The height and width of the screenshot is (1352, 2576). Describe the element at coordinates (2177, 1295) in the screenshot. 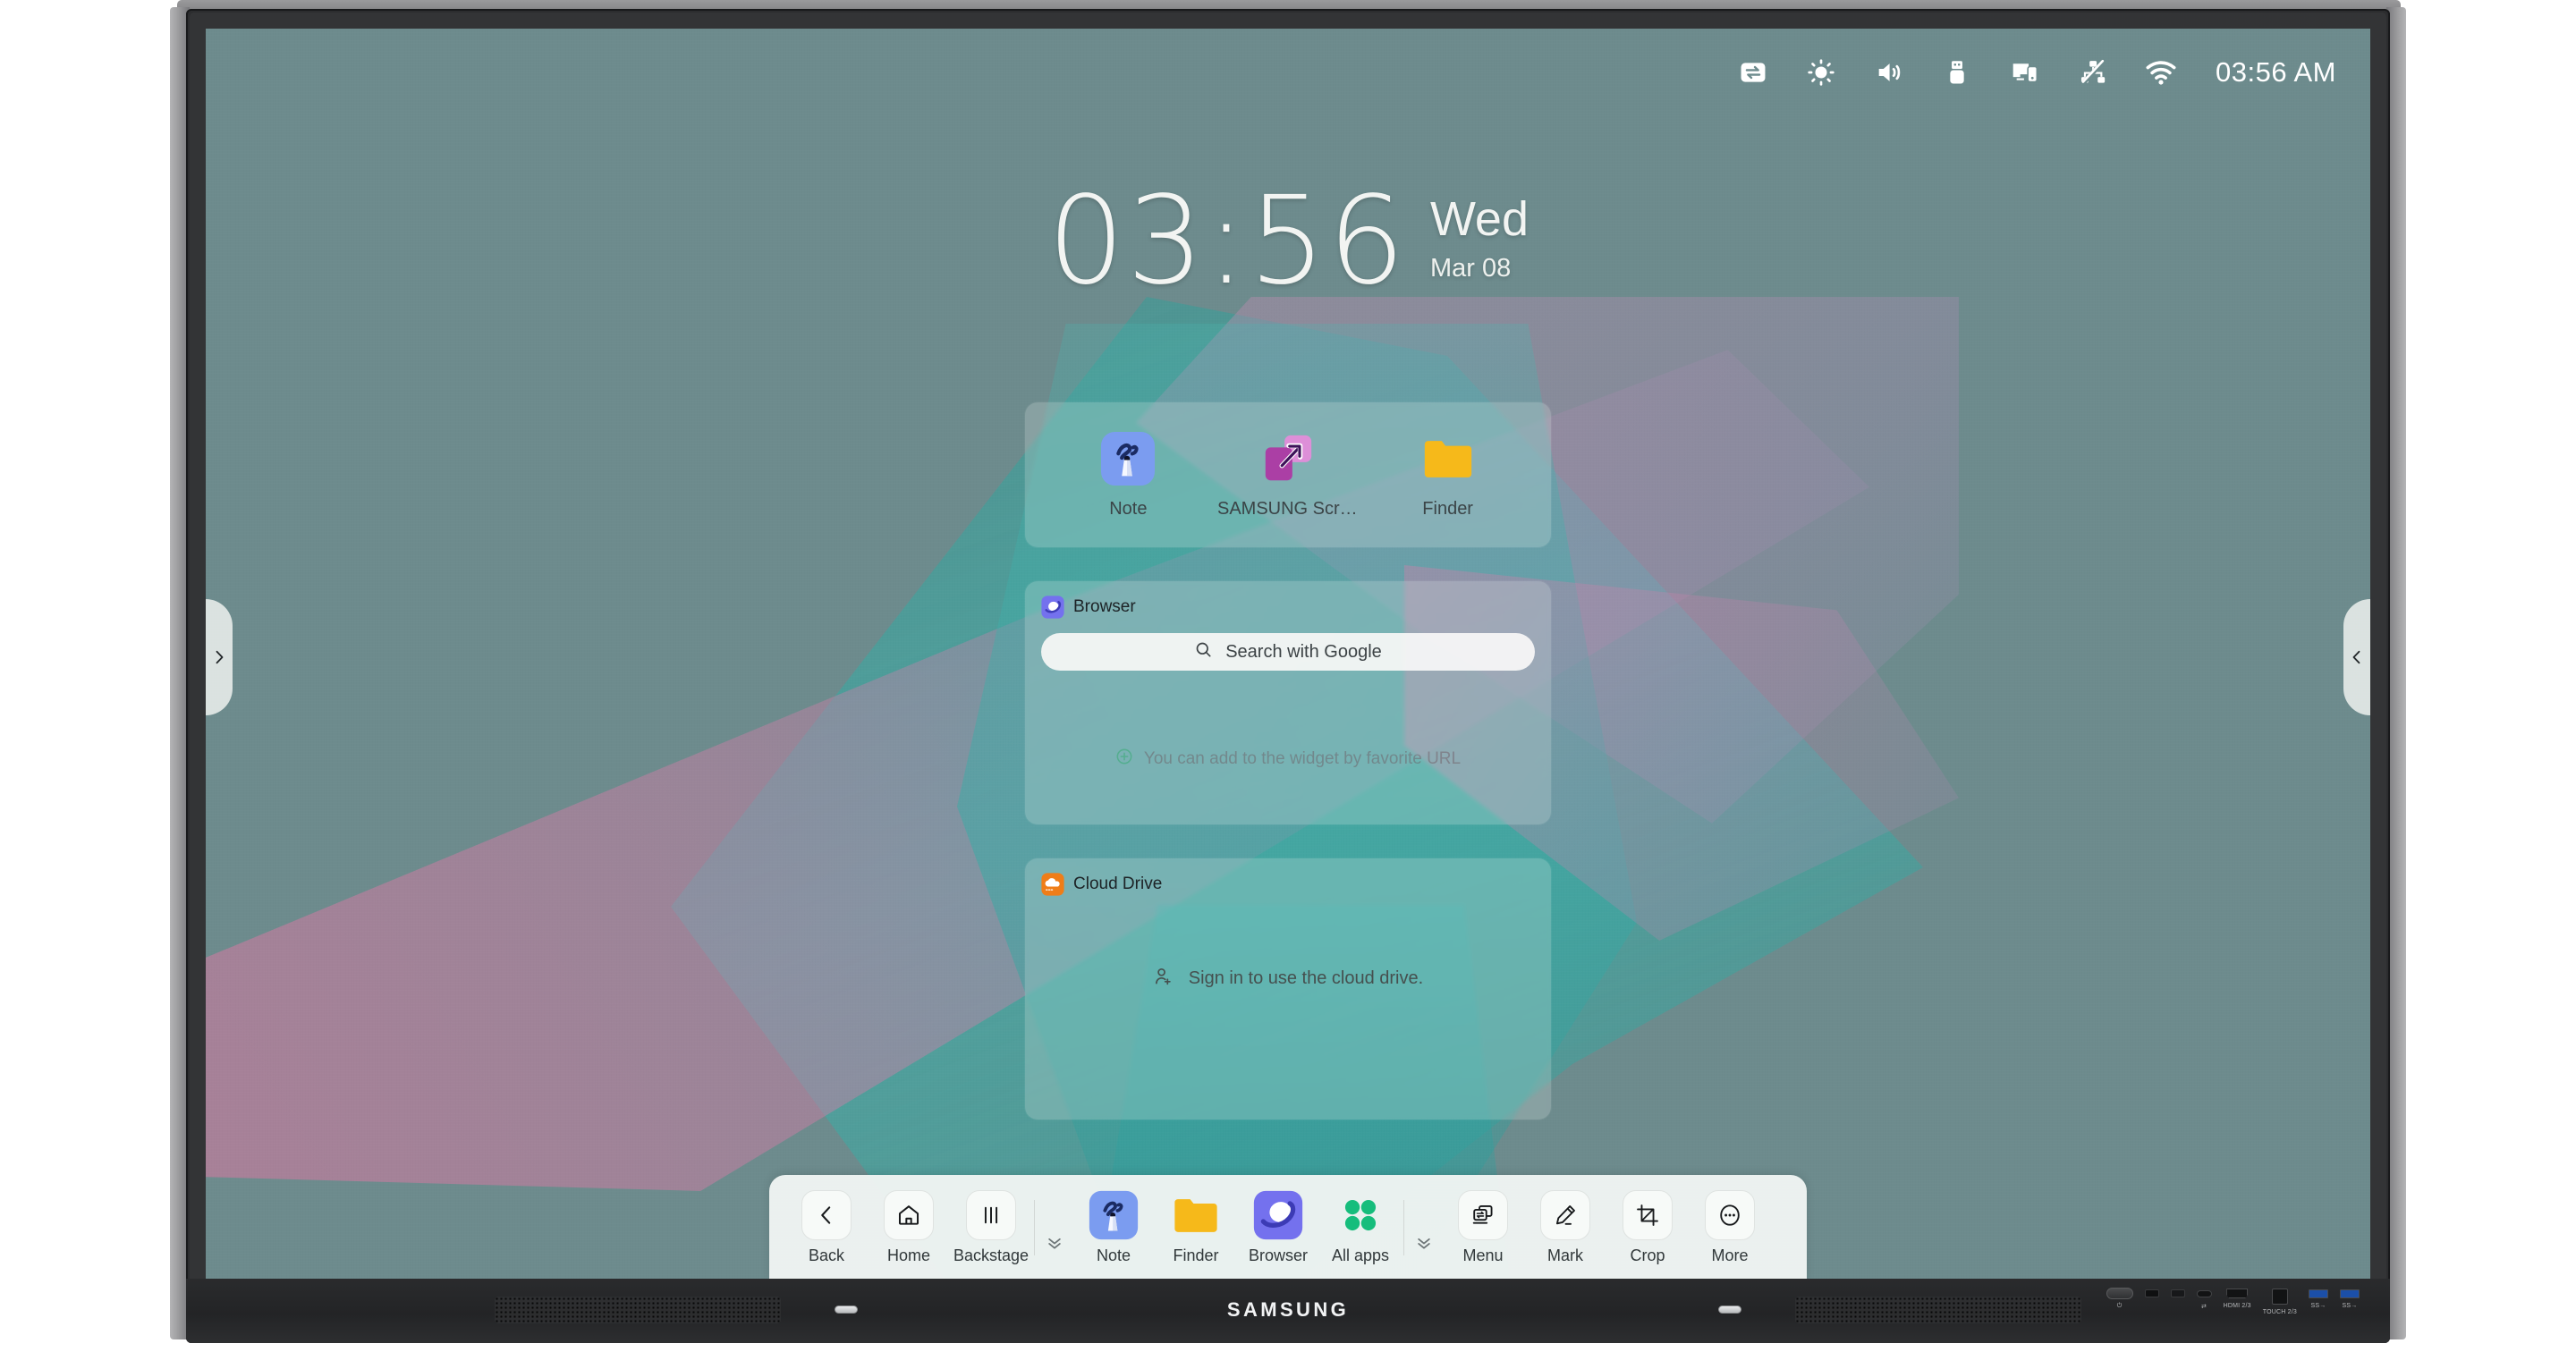

I see `sd-card-slot` at that location.